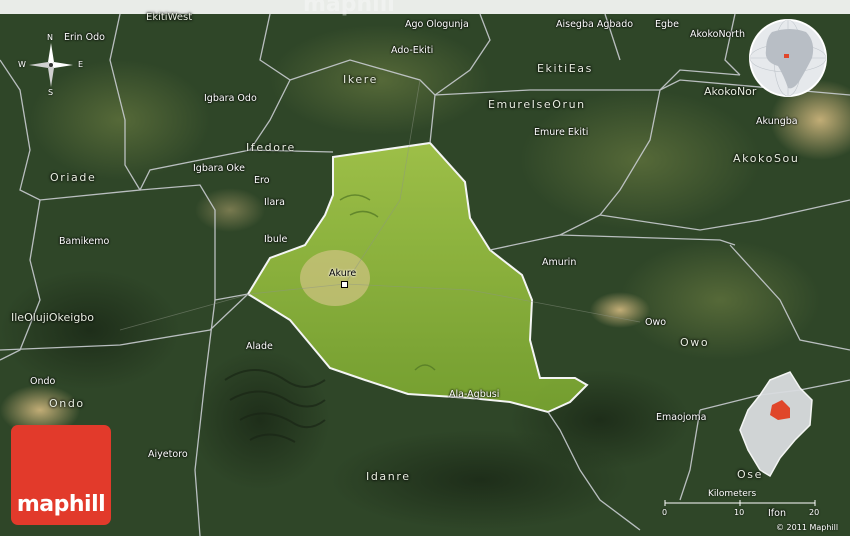 The image size is (850, 536). Describe the element at coordinates (52, 317) in the screenshot. I see `region-label: IleOlujiOkeigbo` at that location.